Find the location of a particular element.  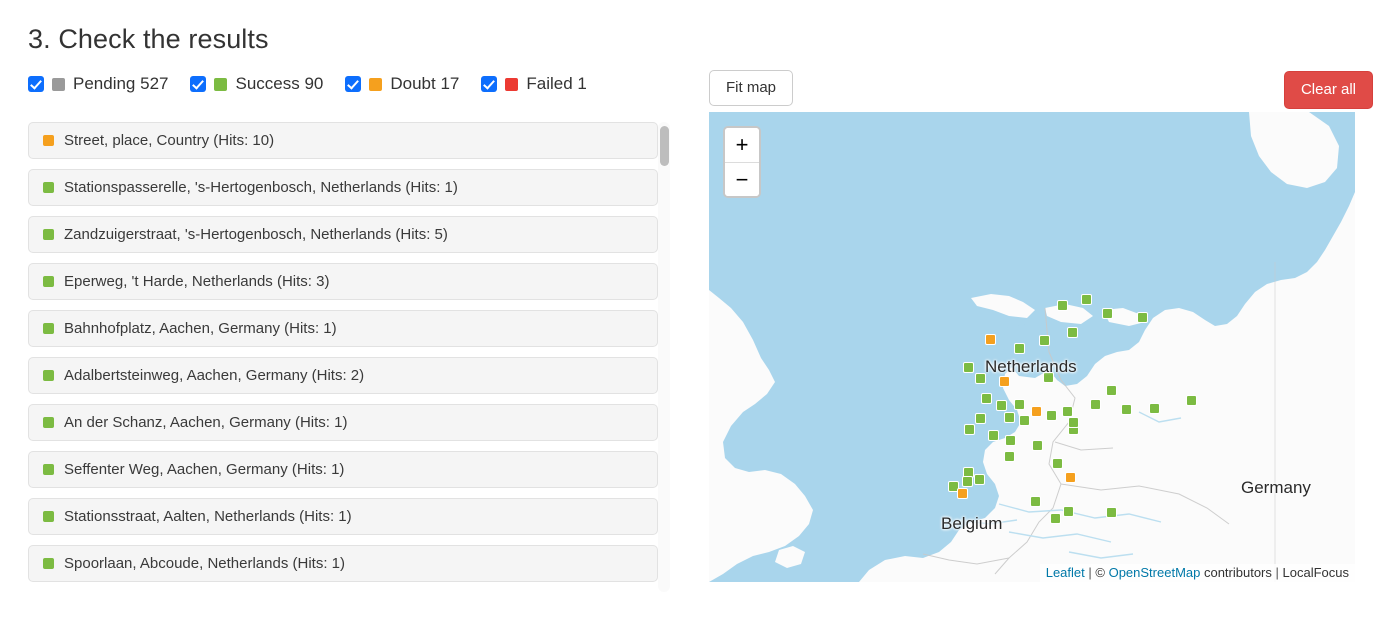

result-status-doubt-icon is located at coordinates (48, 140).